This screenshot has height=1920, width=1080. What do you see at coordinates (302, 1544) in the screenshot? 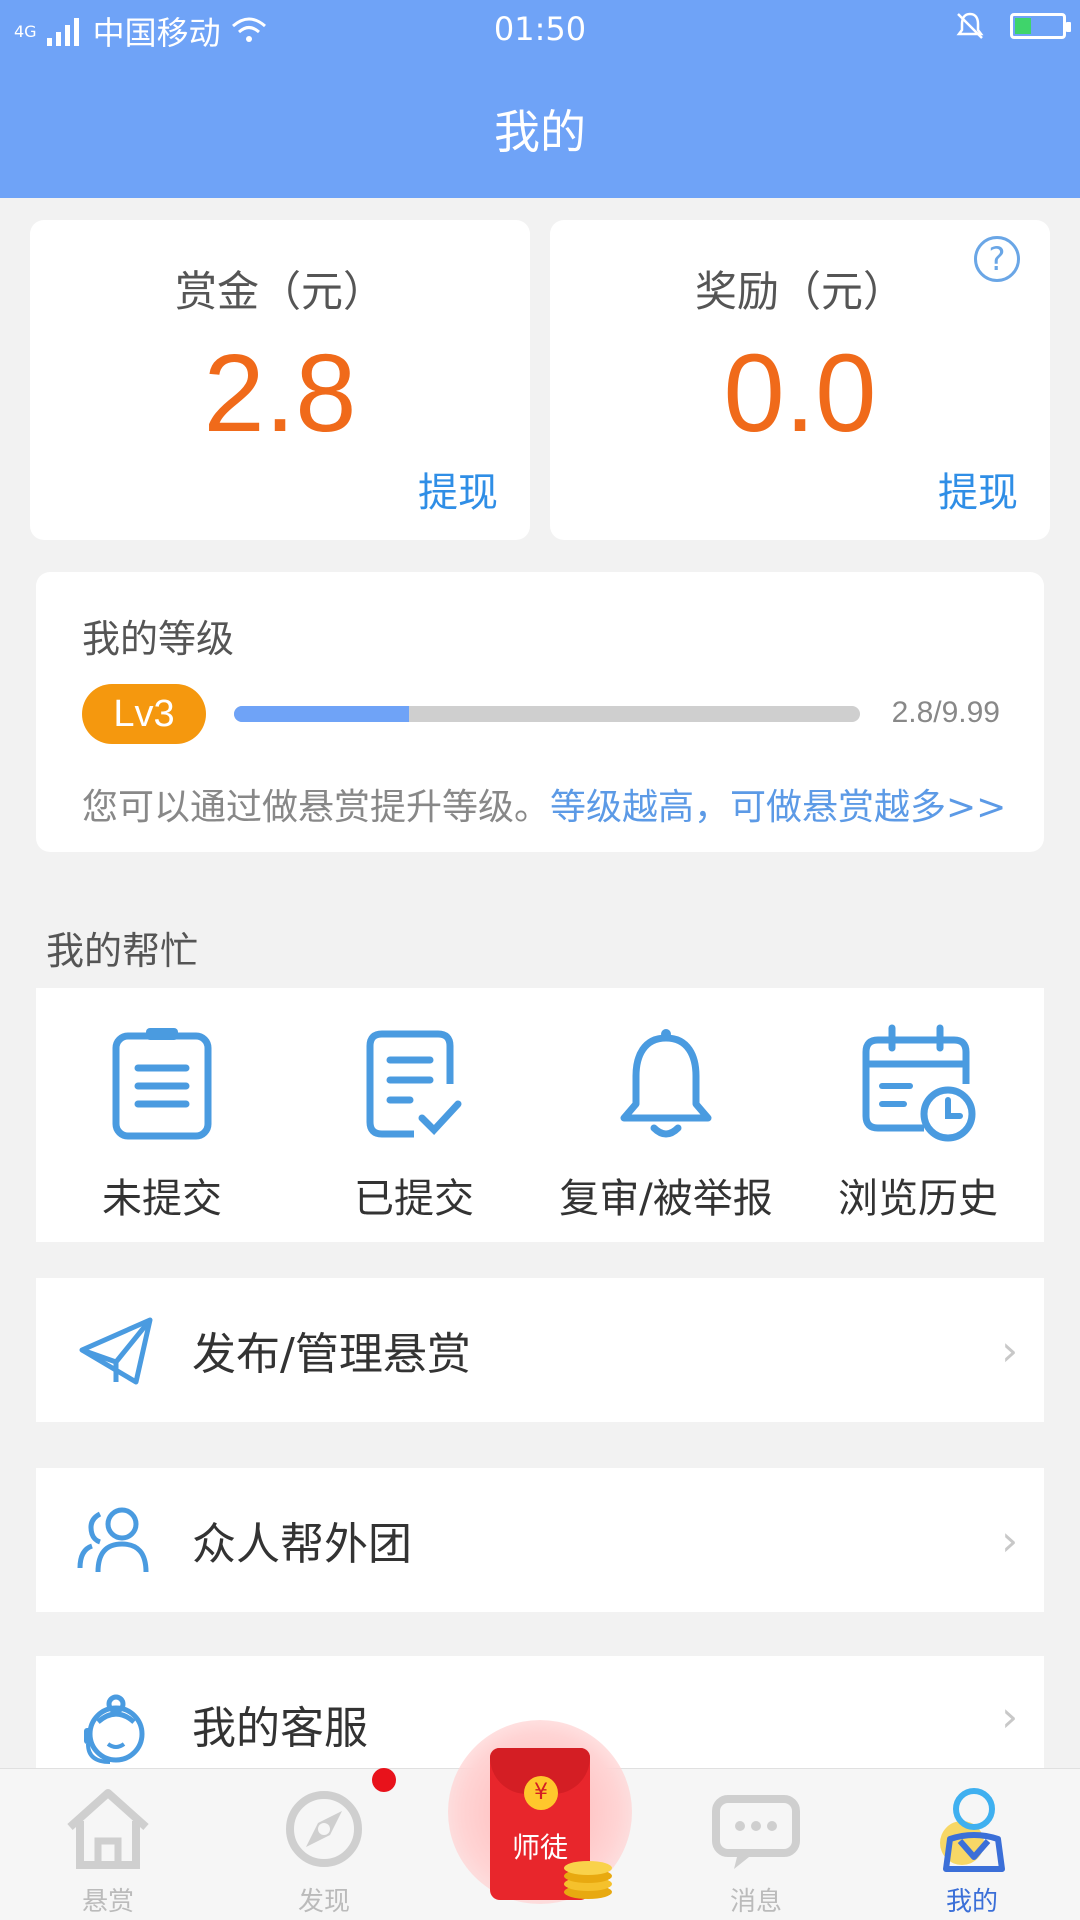
I see `menu-label: 众人帮外团` at bounding box center [302, 1544].